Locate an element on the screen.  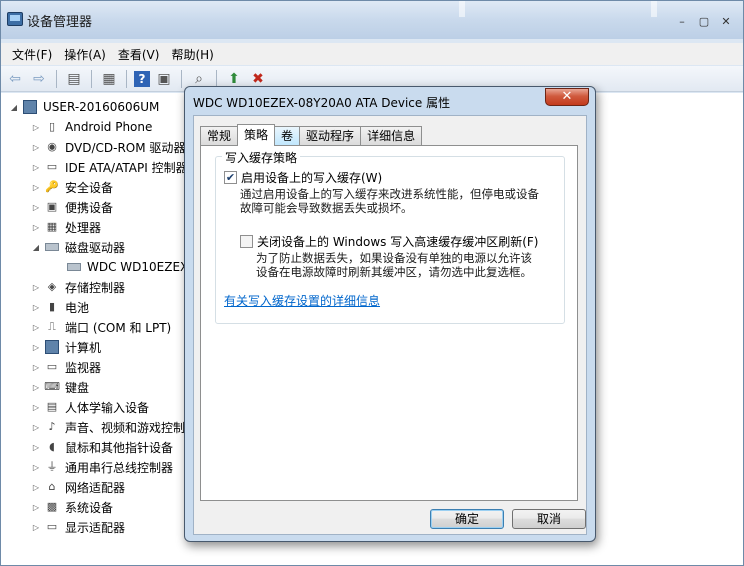
action-pane-icon: ▣ is located at coordinates (164, 79).